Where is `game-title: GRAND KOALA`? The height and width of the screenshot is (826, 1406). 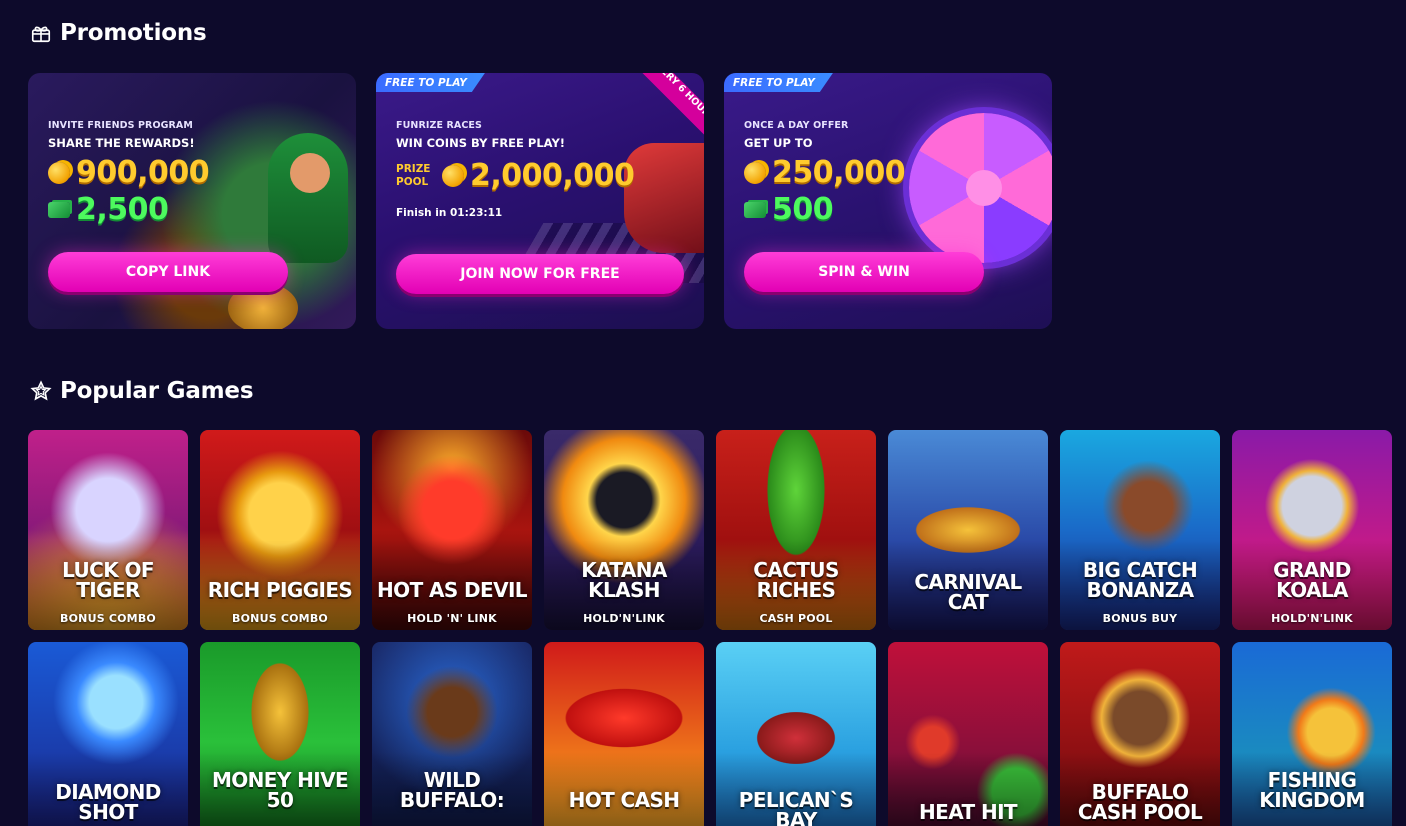 game-title: GRAND KOALA is located at coordinates (1312, 580).